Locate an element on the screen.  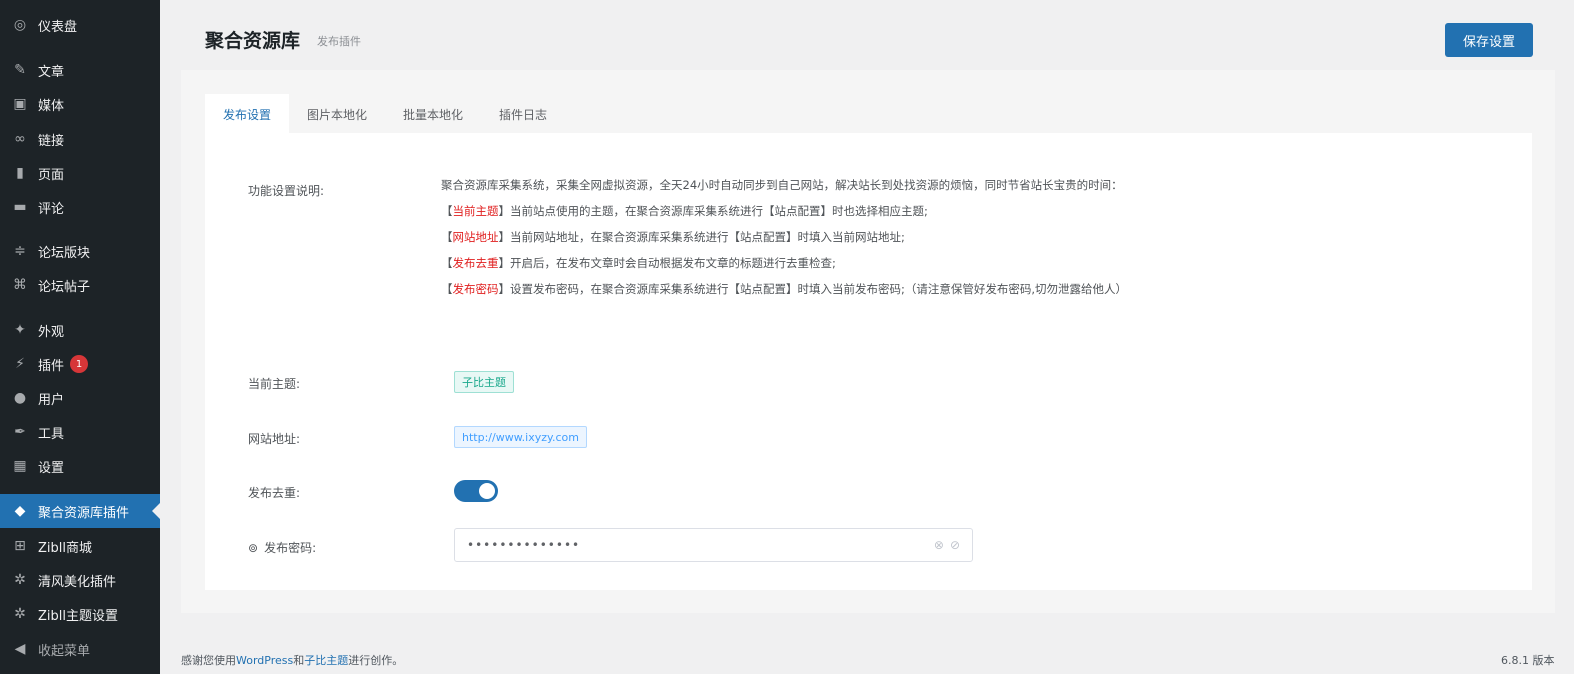
page-icon: ▮ is located at coordinates (20, 173).